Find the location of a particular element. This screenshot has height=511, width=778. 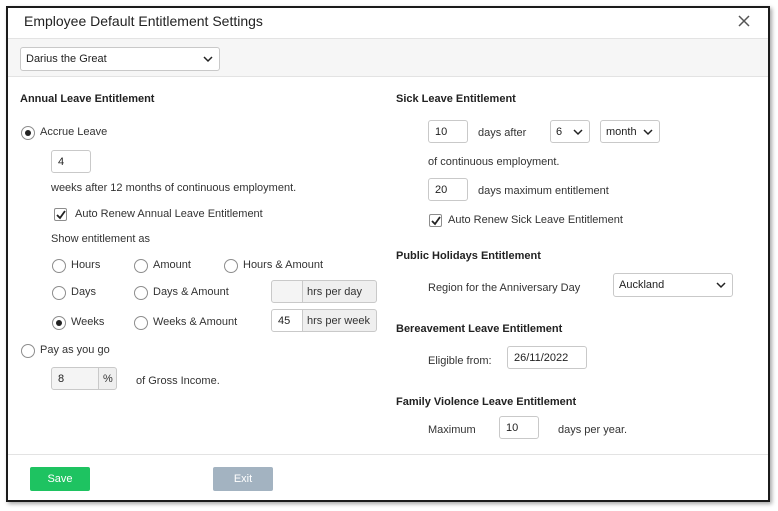

per-year-text: days per year. is located at coordinates (593, 430).